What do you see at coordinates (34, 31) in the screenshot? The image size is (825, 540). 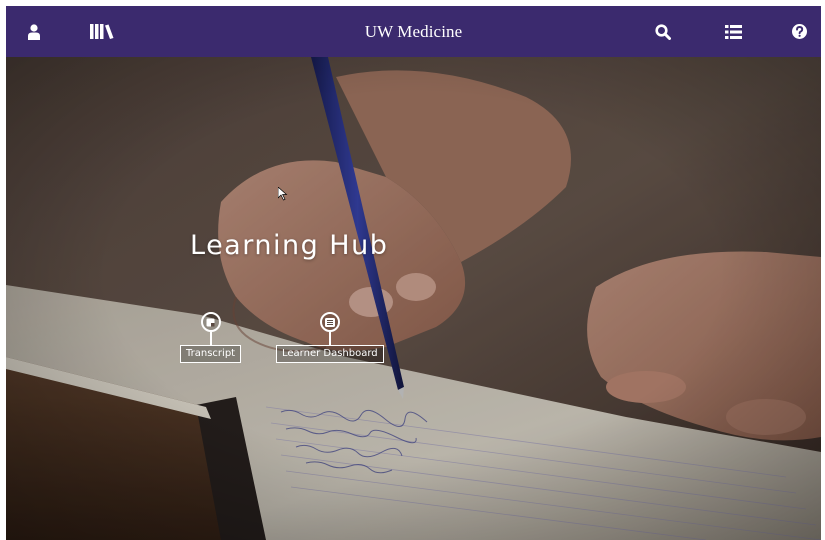 I see `user-icon` at bounding box center [34, 31].